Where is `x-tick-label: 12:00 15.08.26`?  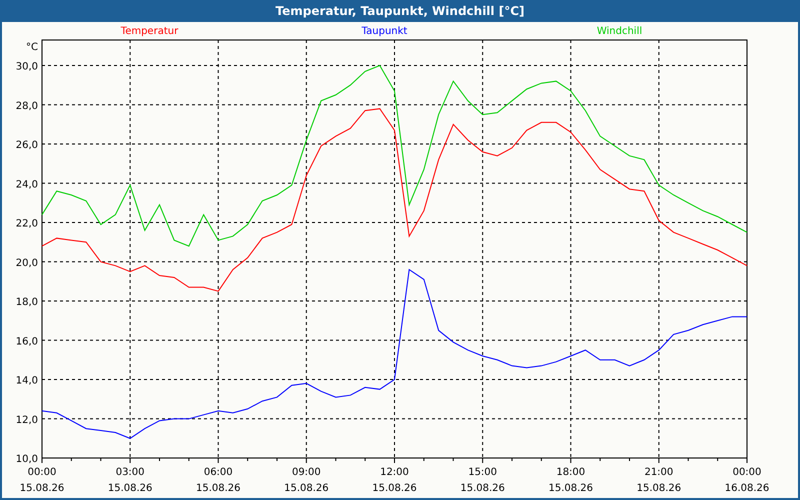
x-tick-label: 12:00 15.08.26 is located at coordinates (394, 480).